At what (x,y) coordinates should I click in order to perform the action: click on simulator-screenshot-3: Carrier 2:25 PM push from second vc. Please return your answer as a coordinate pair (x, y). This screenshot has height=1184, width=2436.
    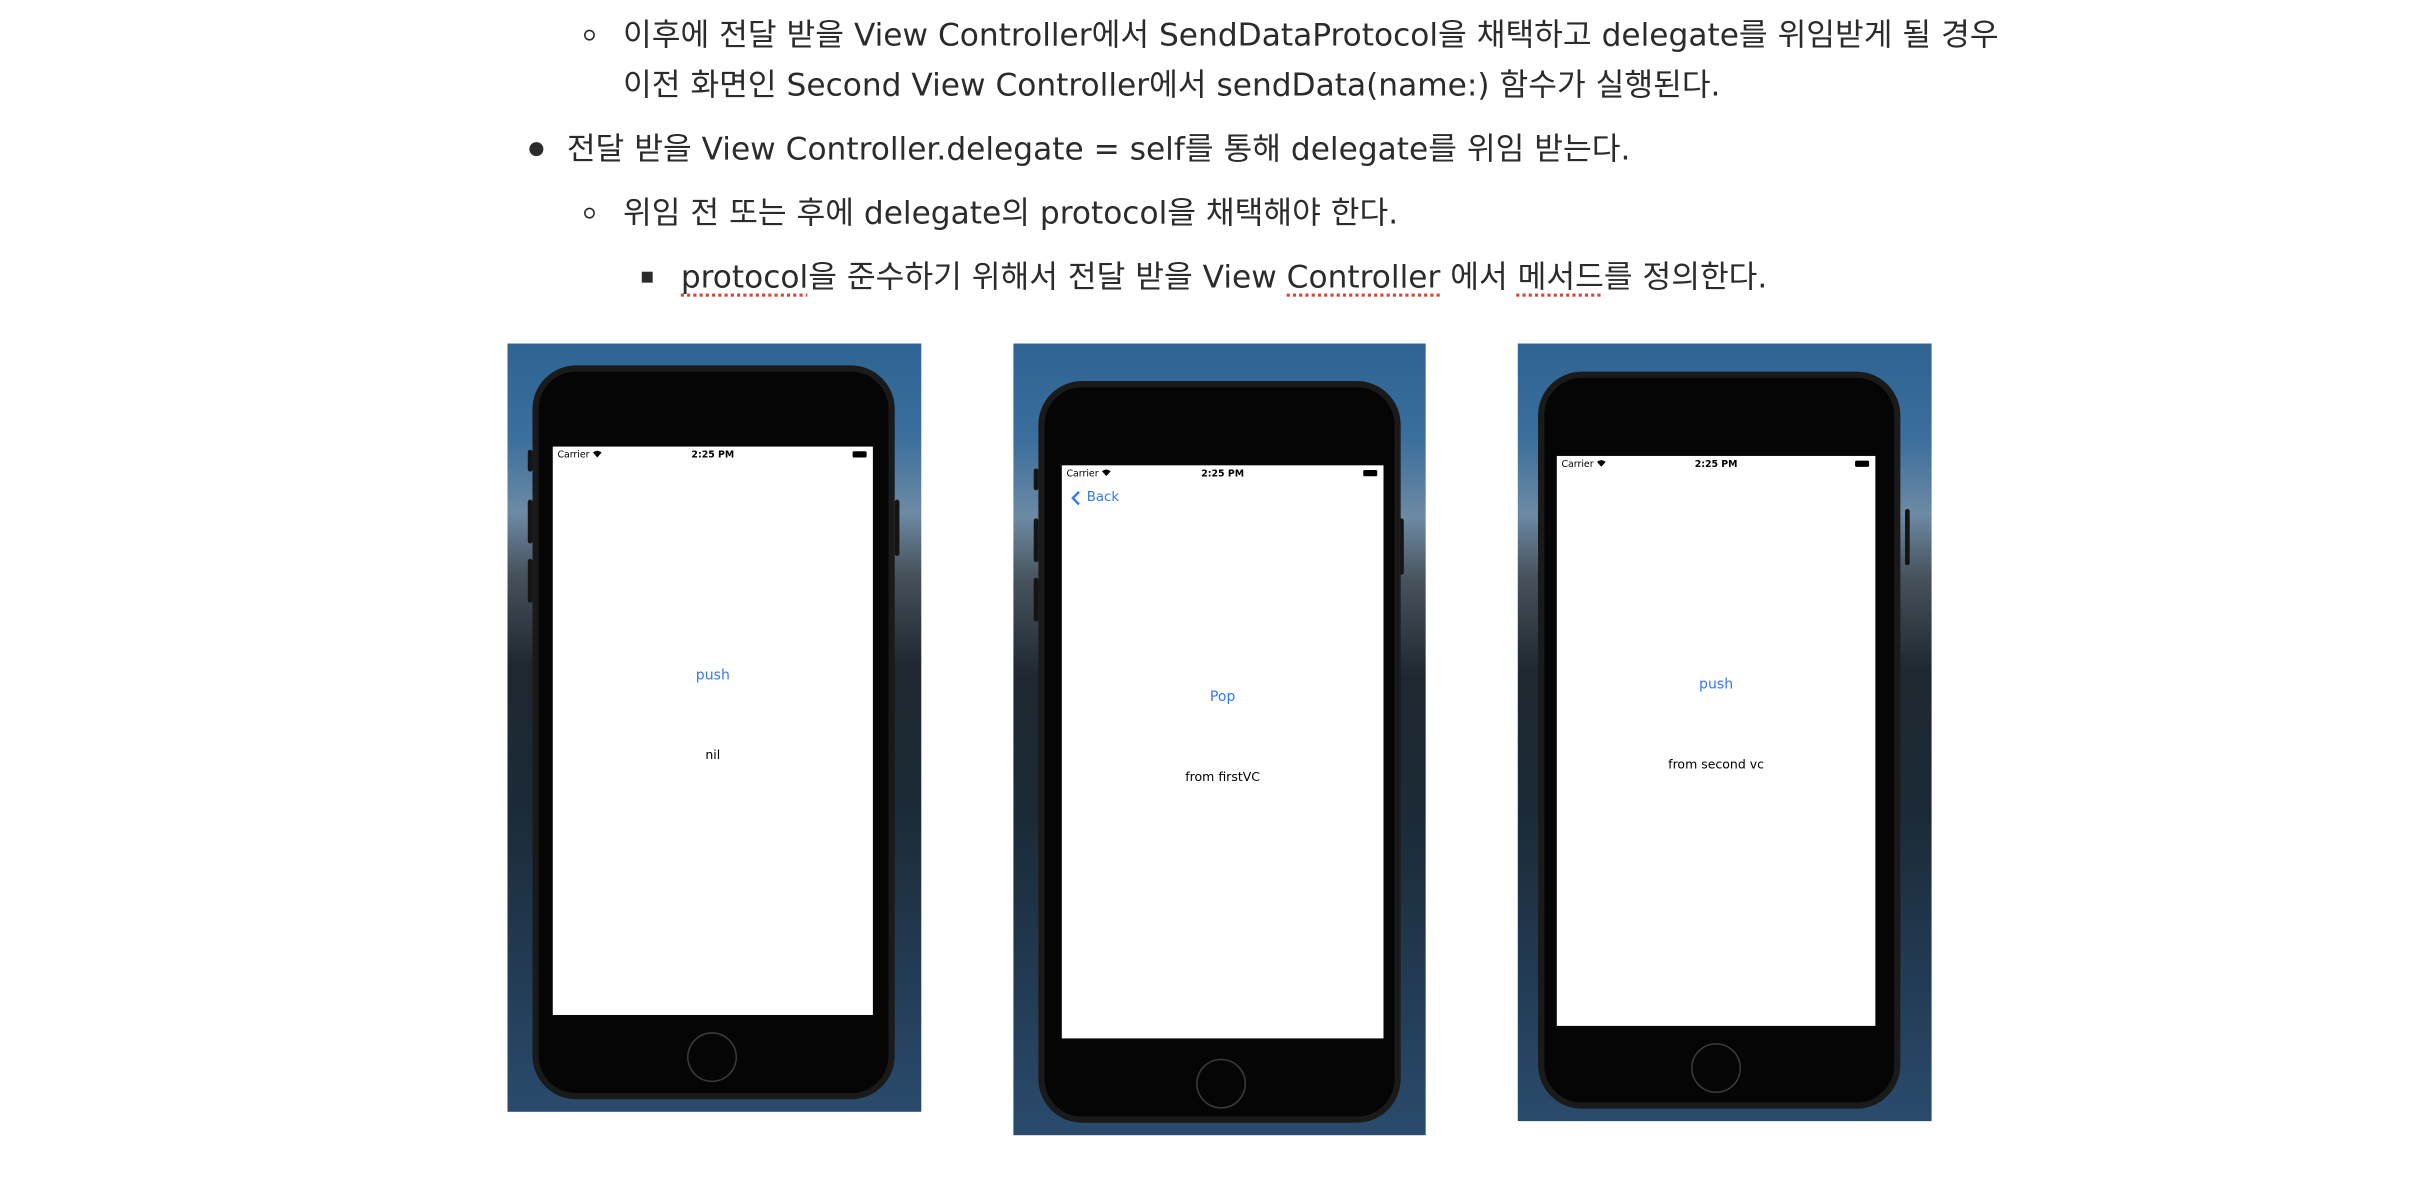
    Looking at the image, I should click on (1724, 732).